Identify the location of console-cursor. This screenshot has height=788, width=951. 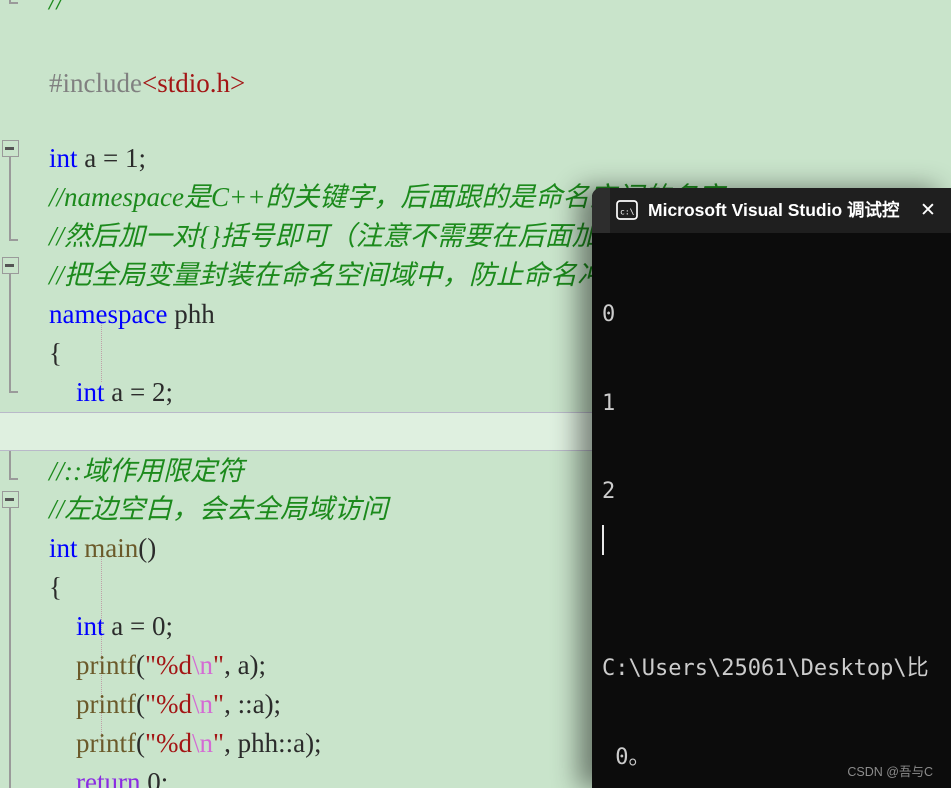
(603, 540).